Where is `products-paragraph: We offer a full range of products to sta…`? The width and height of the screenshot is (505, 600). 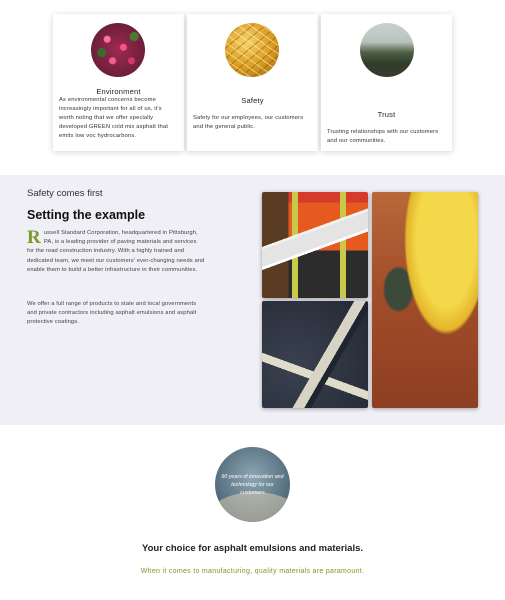 products-paragraph: We offer a full range of products to sta… is located at coordinates (112, 313).